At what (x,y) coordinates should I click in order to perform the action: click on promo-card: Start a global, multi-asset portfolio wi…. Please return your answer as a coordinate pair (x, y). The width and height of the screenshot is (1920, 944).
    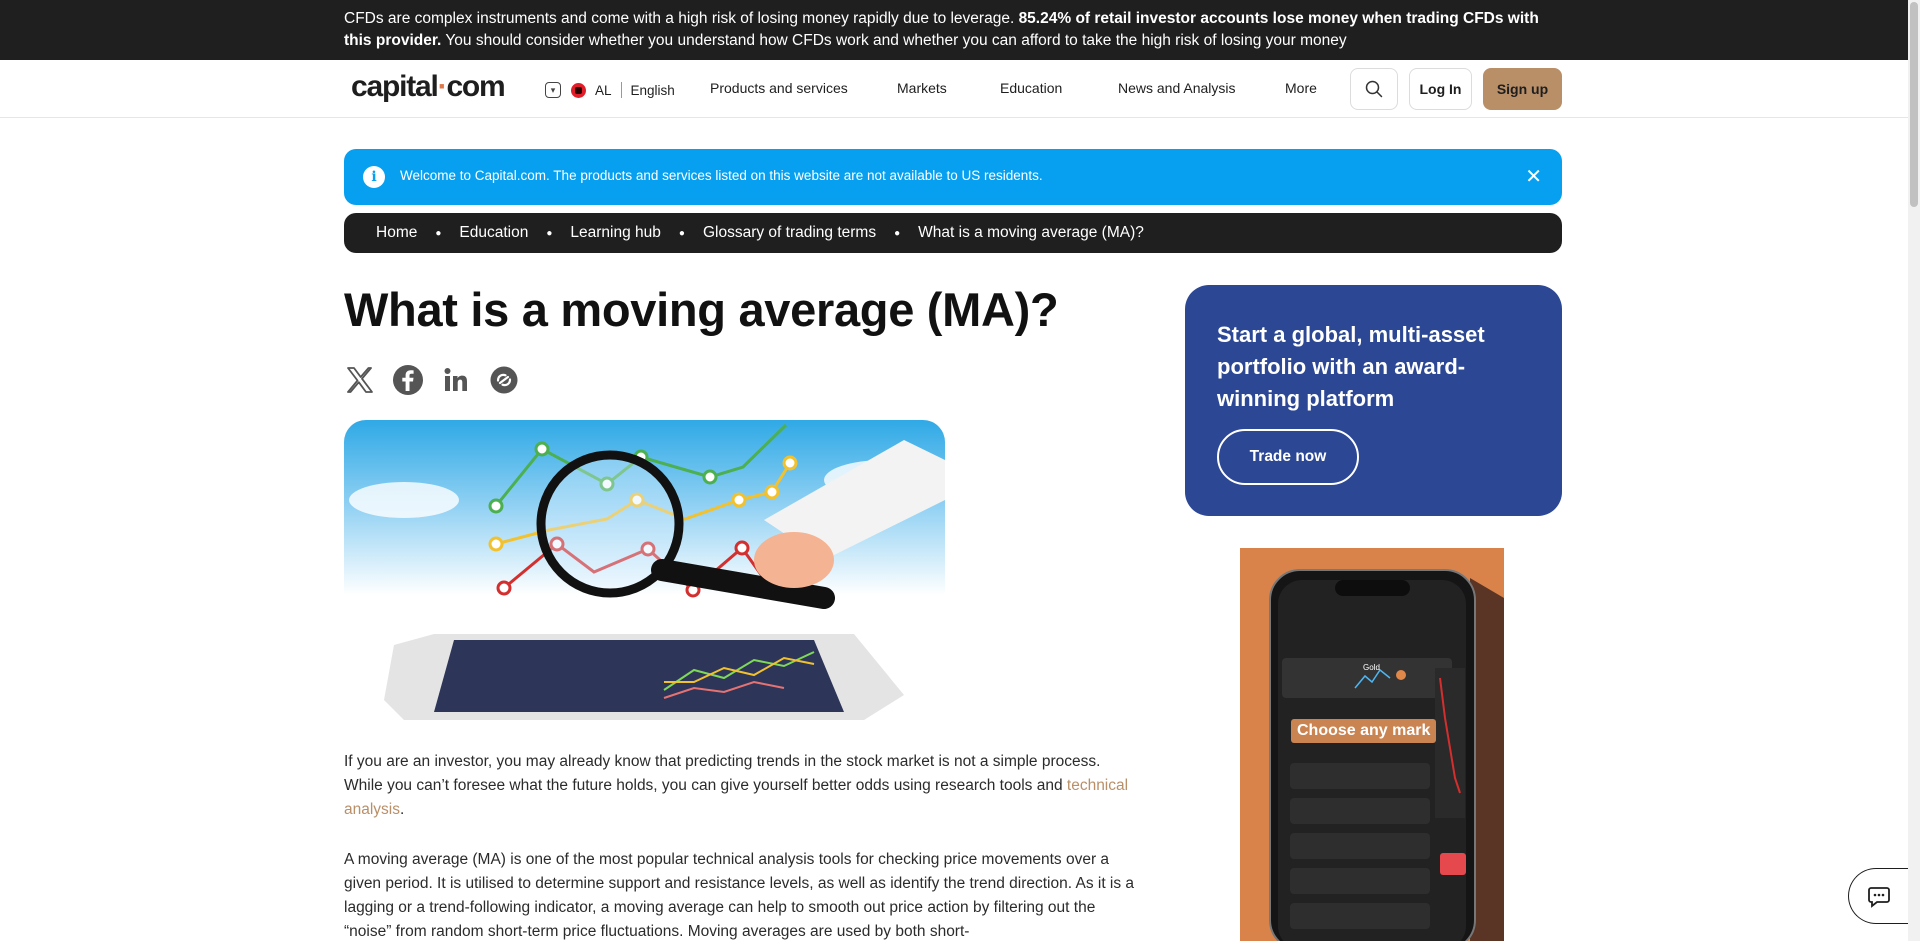
    Looking at the image, I should click on (1373, 400).